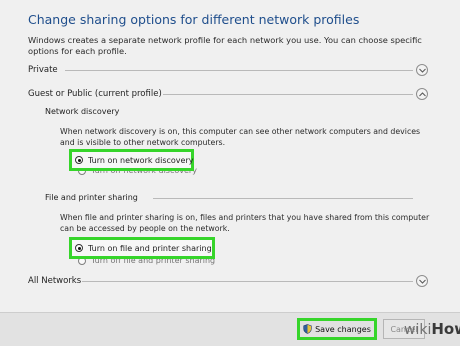 This screenshot has width=460, height=346. I want to click on profile-private-label: Private, so click(43, 70).